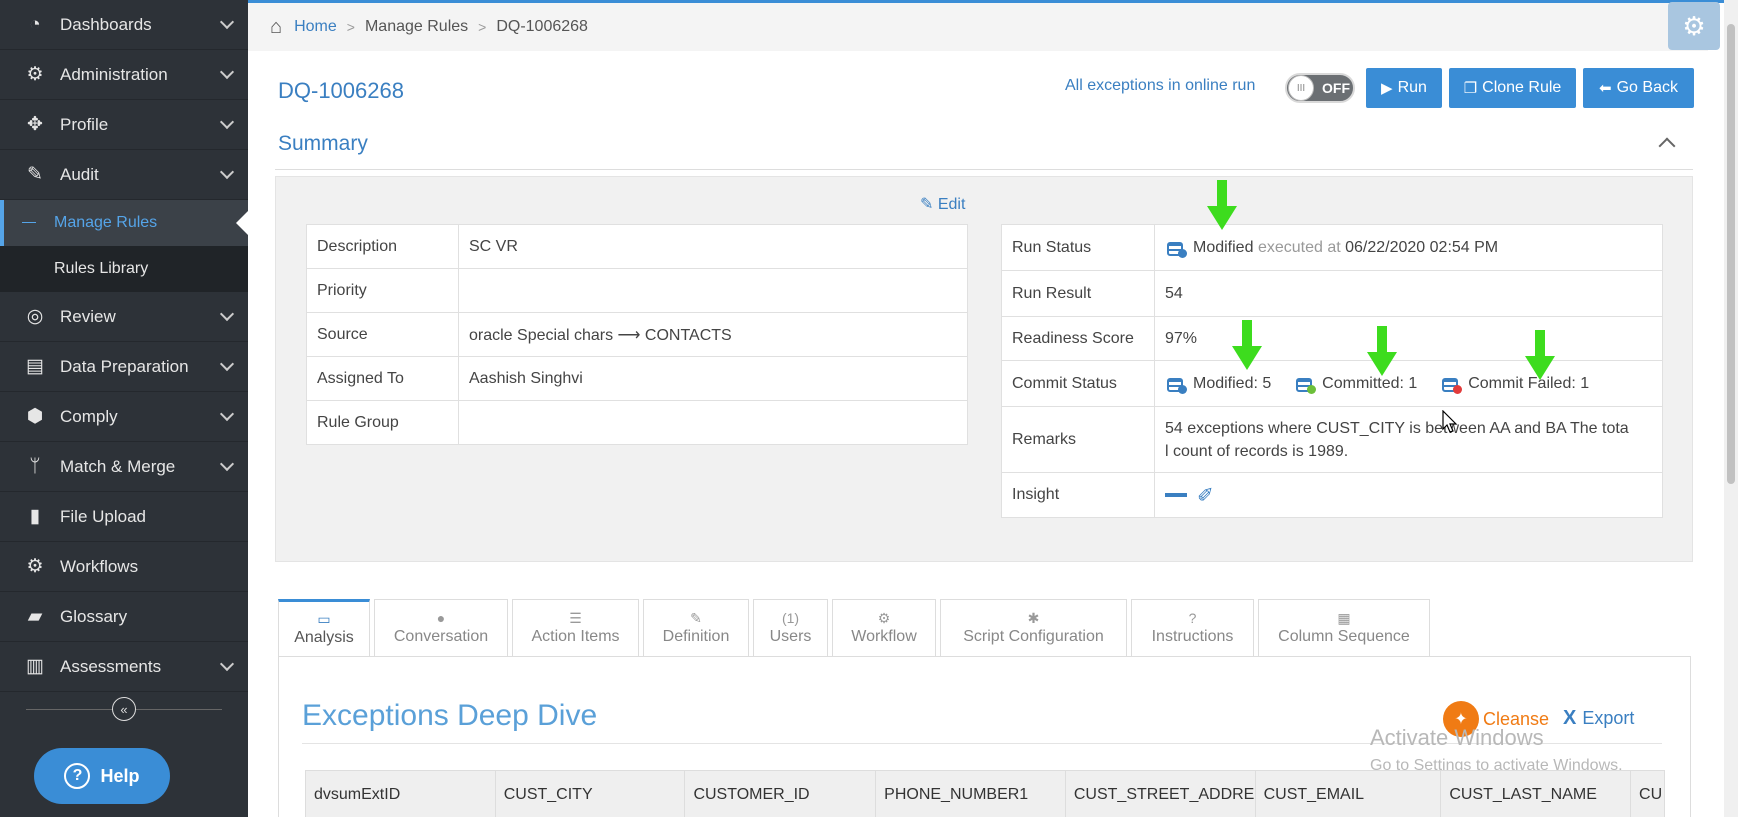  I want to click on nav-file-upload: ▮ File Upload, so click(124, 517).